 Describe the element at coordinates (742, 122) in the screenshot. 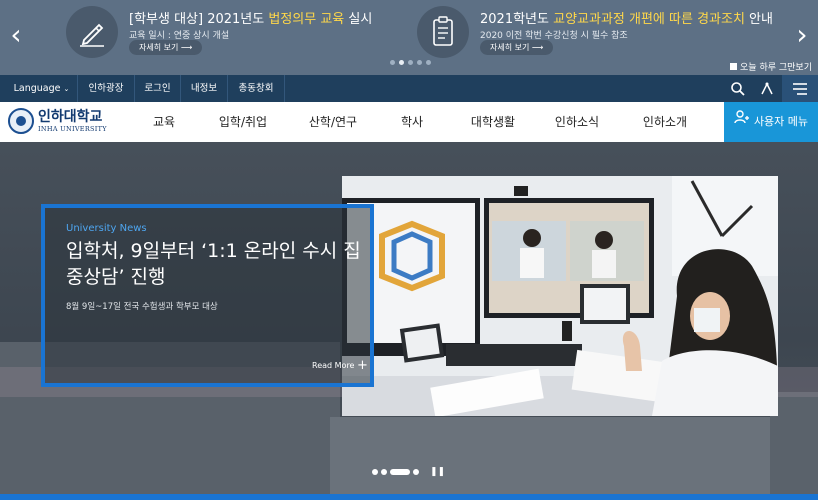

I see `user-plus-icon` at that location.